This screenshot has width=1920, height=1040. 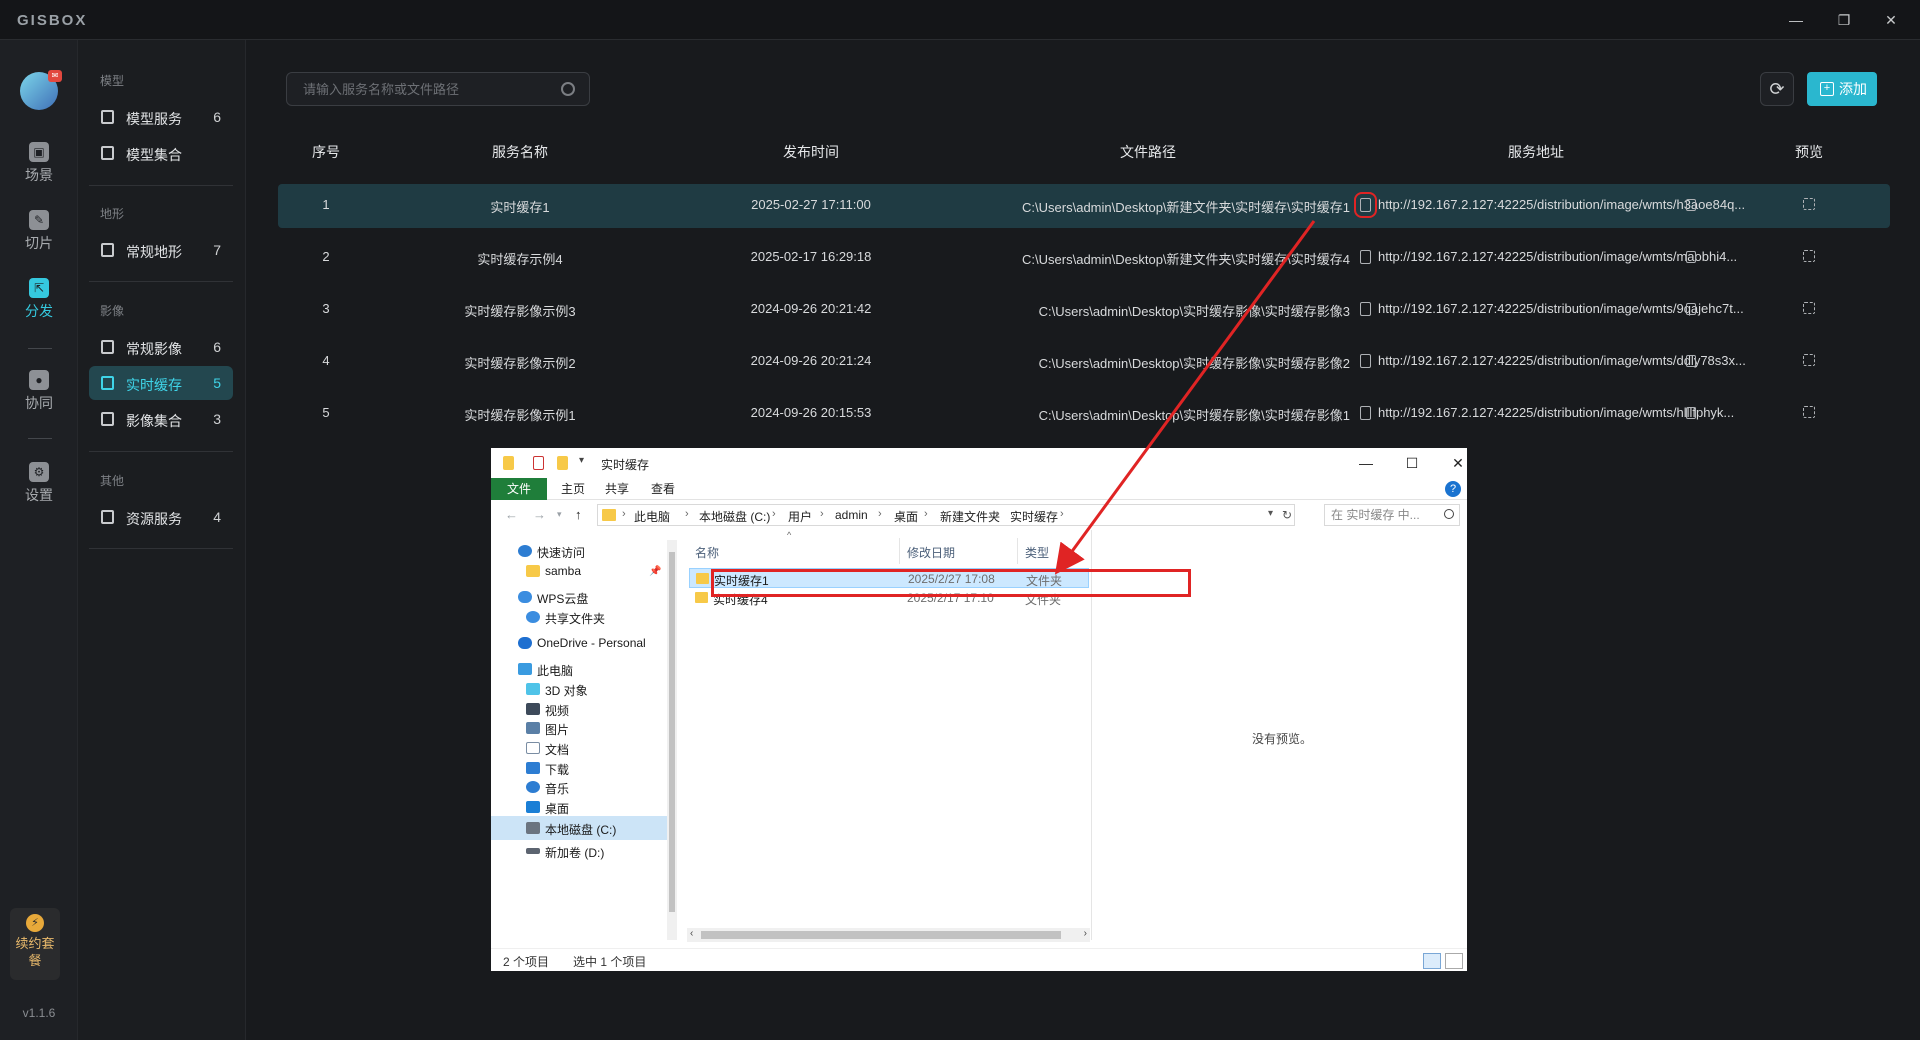 I want to click on nav-drive-d: 新加卷 (D:), so click(x=565, y=852).